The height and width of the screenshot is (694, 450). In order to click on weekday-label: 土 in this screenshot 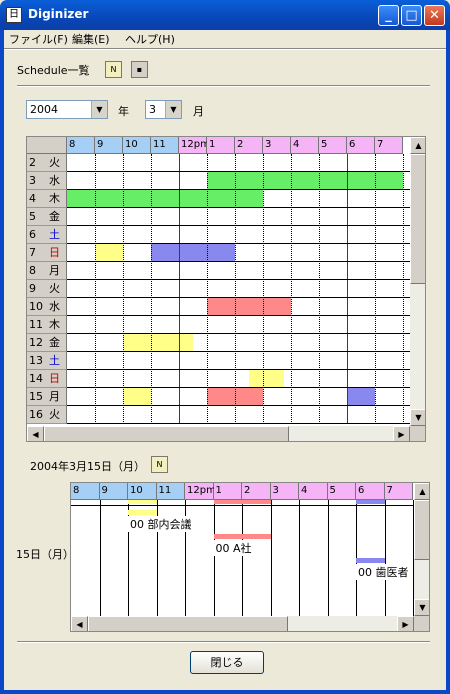, I will do `click(54, 360)`.